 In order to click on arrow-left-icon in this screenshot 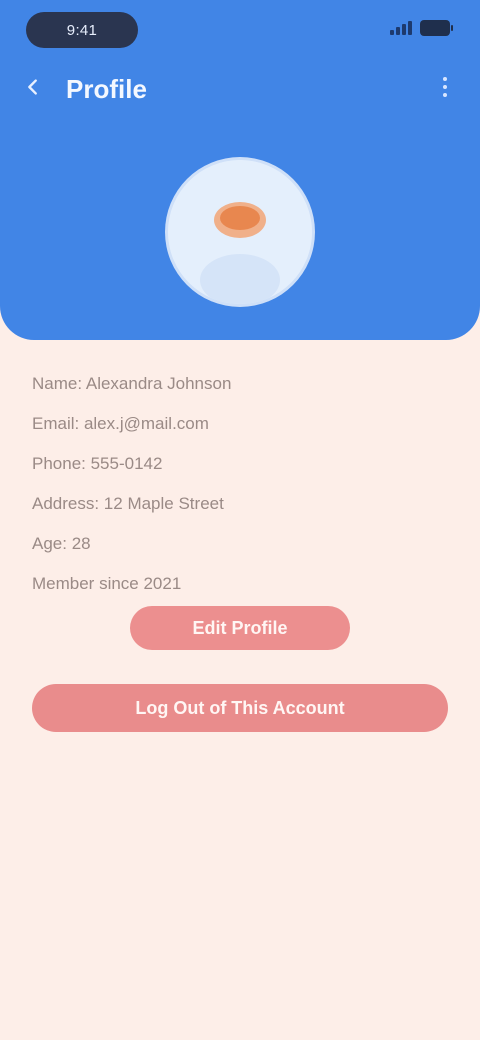, I will do `click(32, 87)`.